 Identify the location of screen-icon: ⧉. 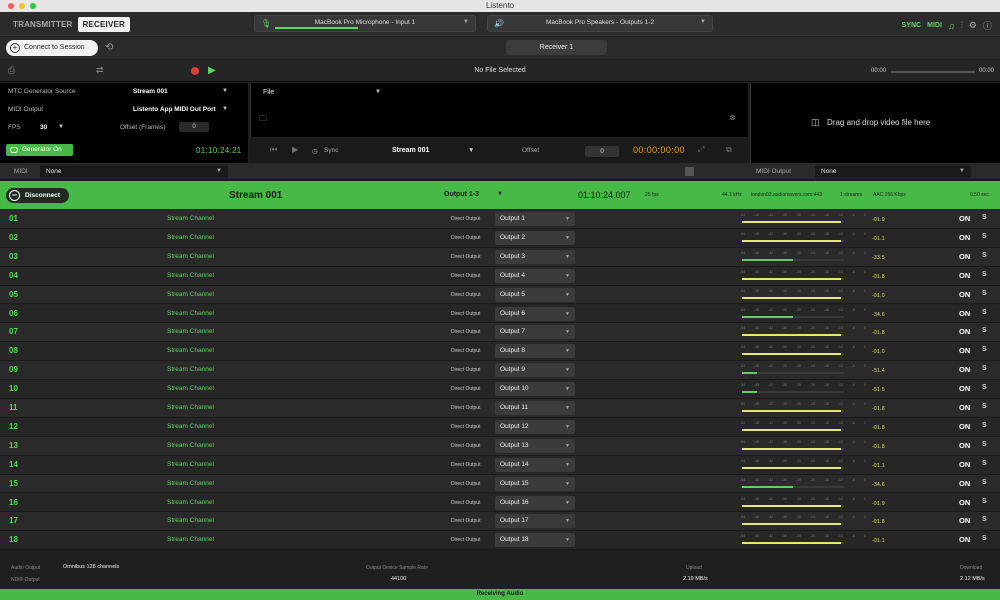
(729, 150).